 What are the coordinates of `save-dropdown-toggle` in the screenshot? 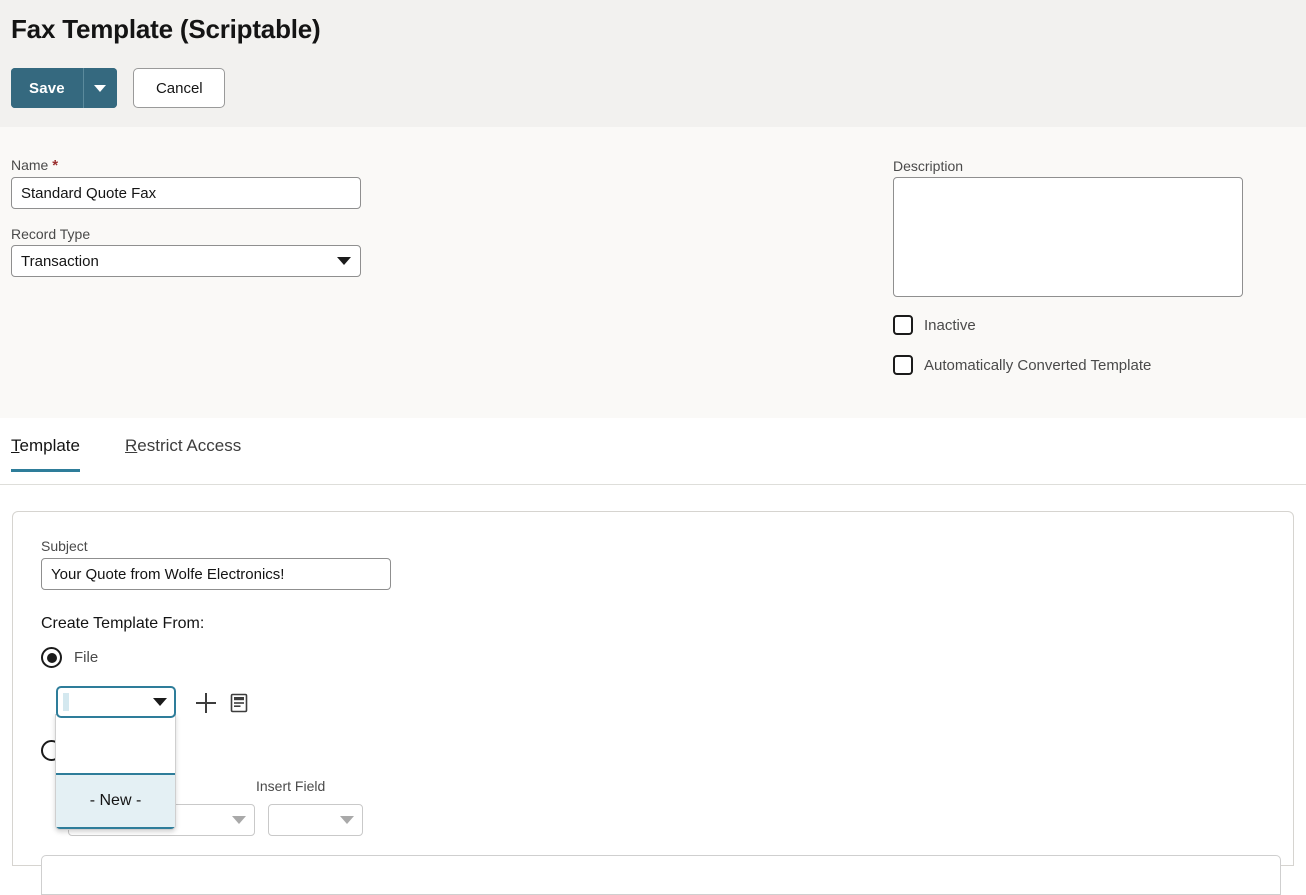 It's located at (99, 88).